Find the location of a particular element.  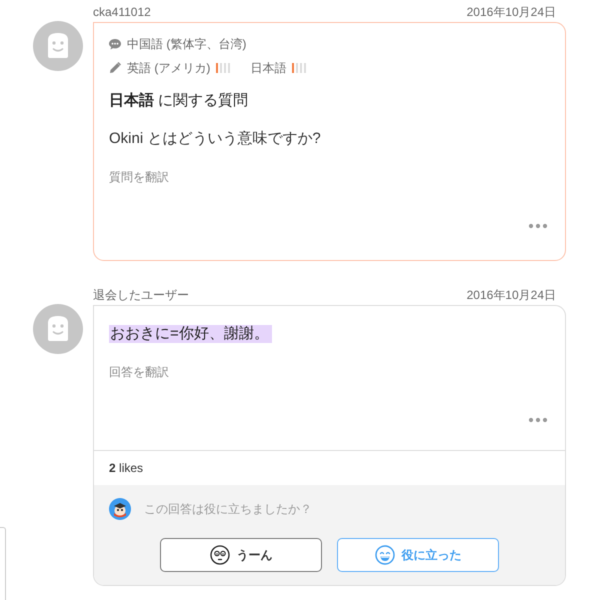

pencil-icon is located at coordinates (115, 68).